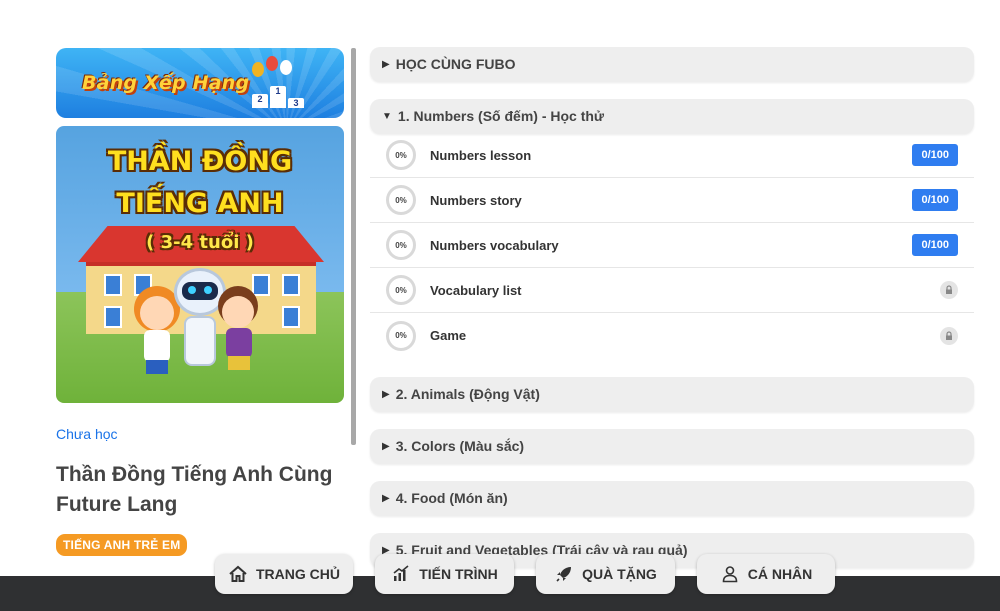 The width and height of the screenshot is (1000, 611). What do you see at coordinates (157, 313) in the screenshot?
I see `girl-face` at bounding box center [157, 313].